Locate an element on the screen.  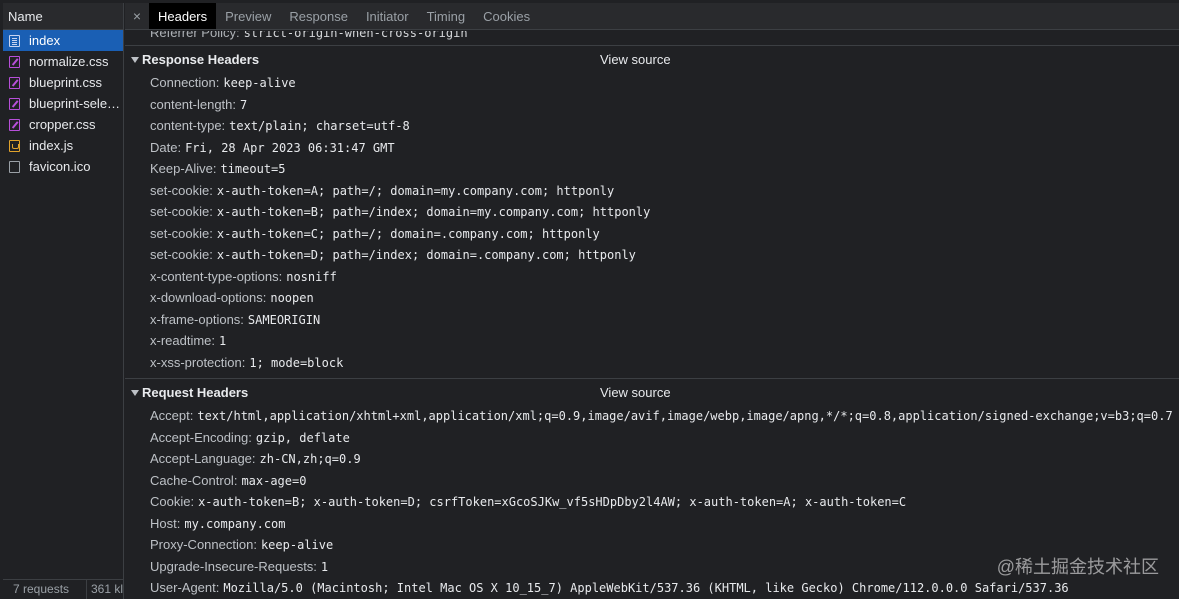
request-view-source-link: View source is located at coordinates (635, 392).